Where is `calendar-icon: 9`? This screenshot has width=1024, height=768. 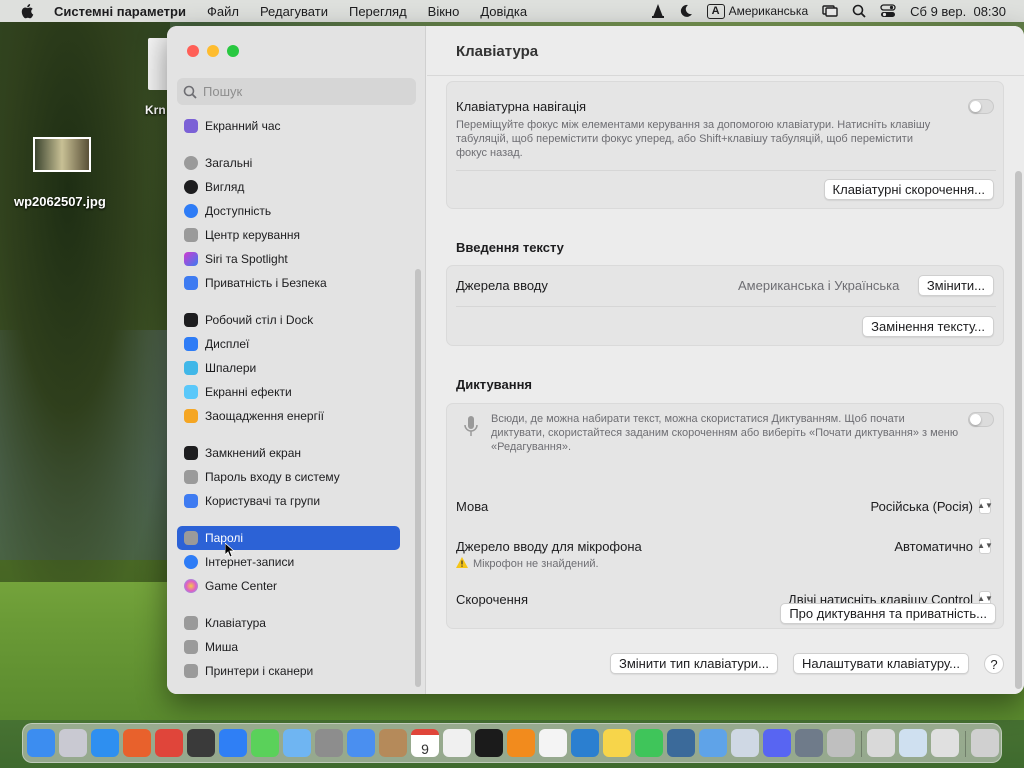 calendar-icon: 9 is located at coordinates (425, 743).